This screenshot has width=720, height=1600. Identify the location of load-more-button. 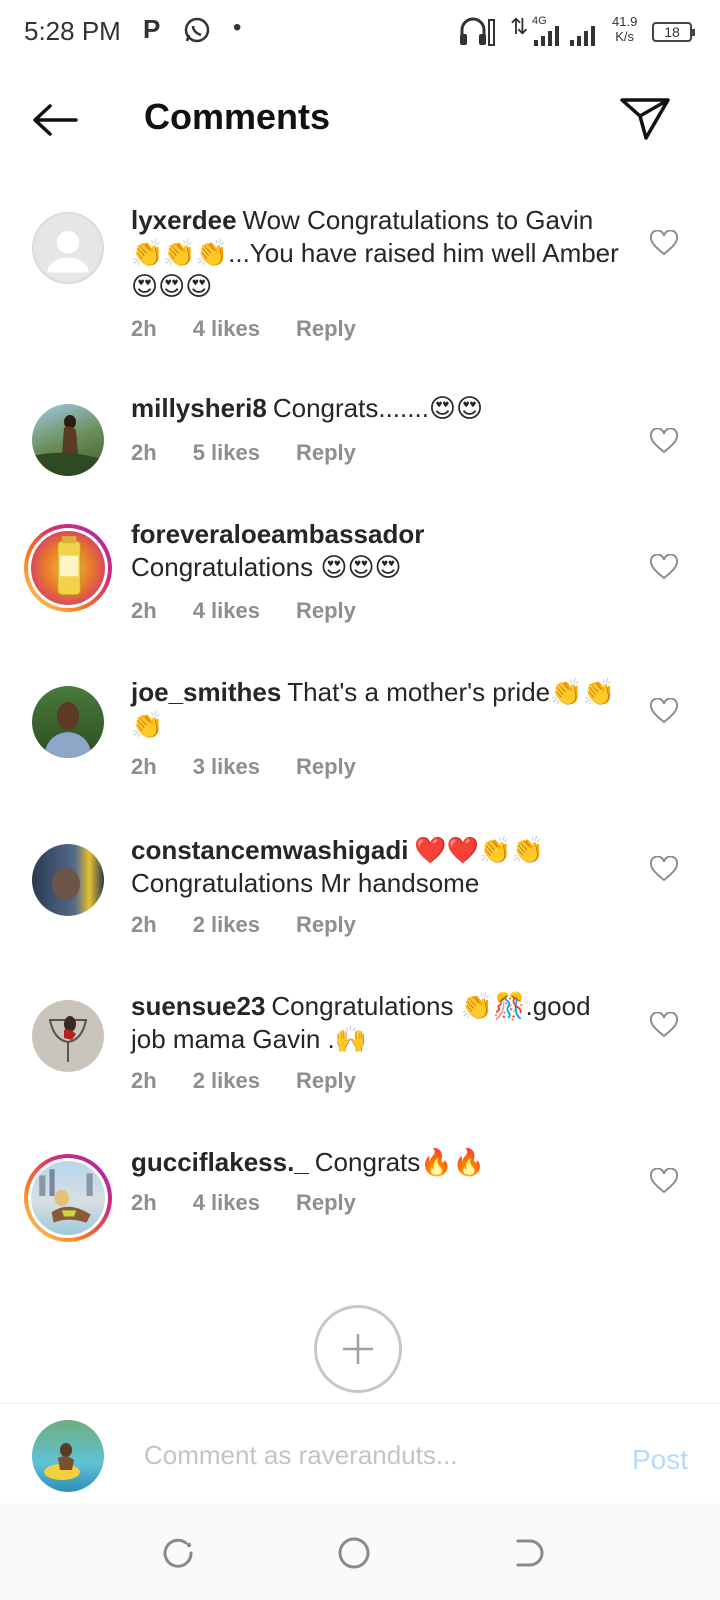
(358, 1349).